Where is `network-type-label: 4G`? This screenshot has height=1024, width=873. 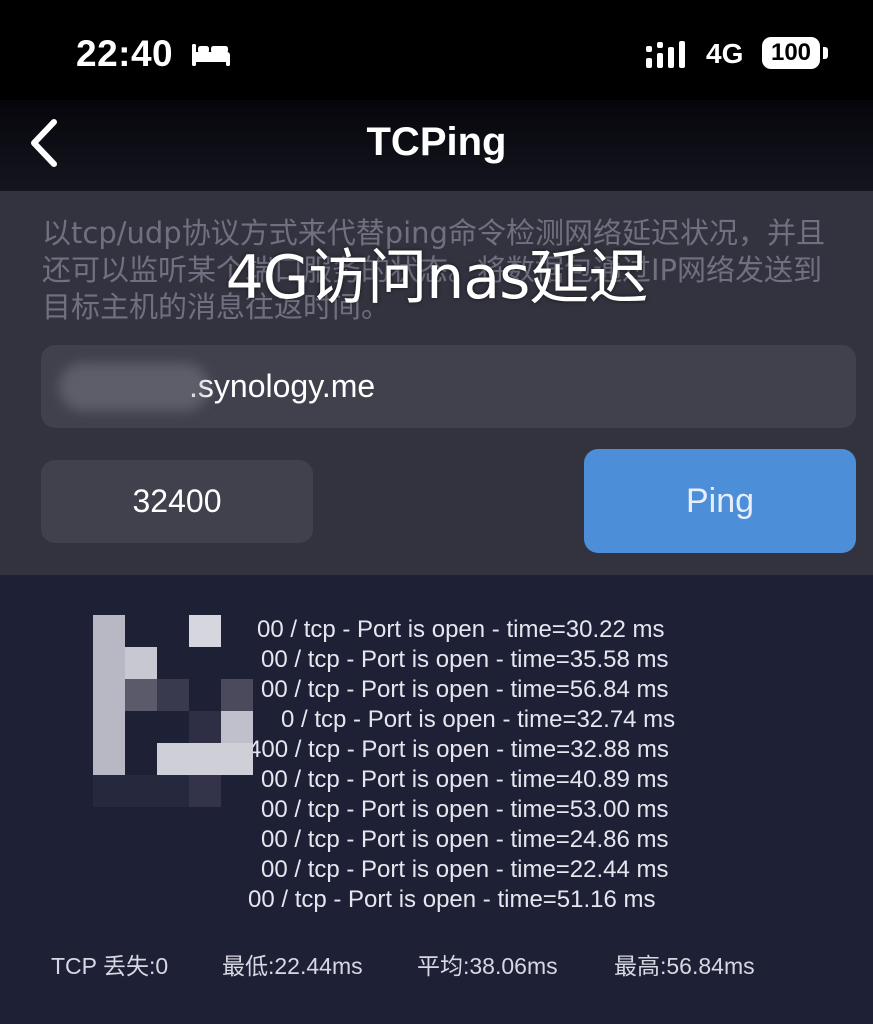
network-type-label: 4G is located at coordinates (725, 53).